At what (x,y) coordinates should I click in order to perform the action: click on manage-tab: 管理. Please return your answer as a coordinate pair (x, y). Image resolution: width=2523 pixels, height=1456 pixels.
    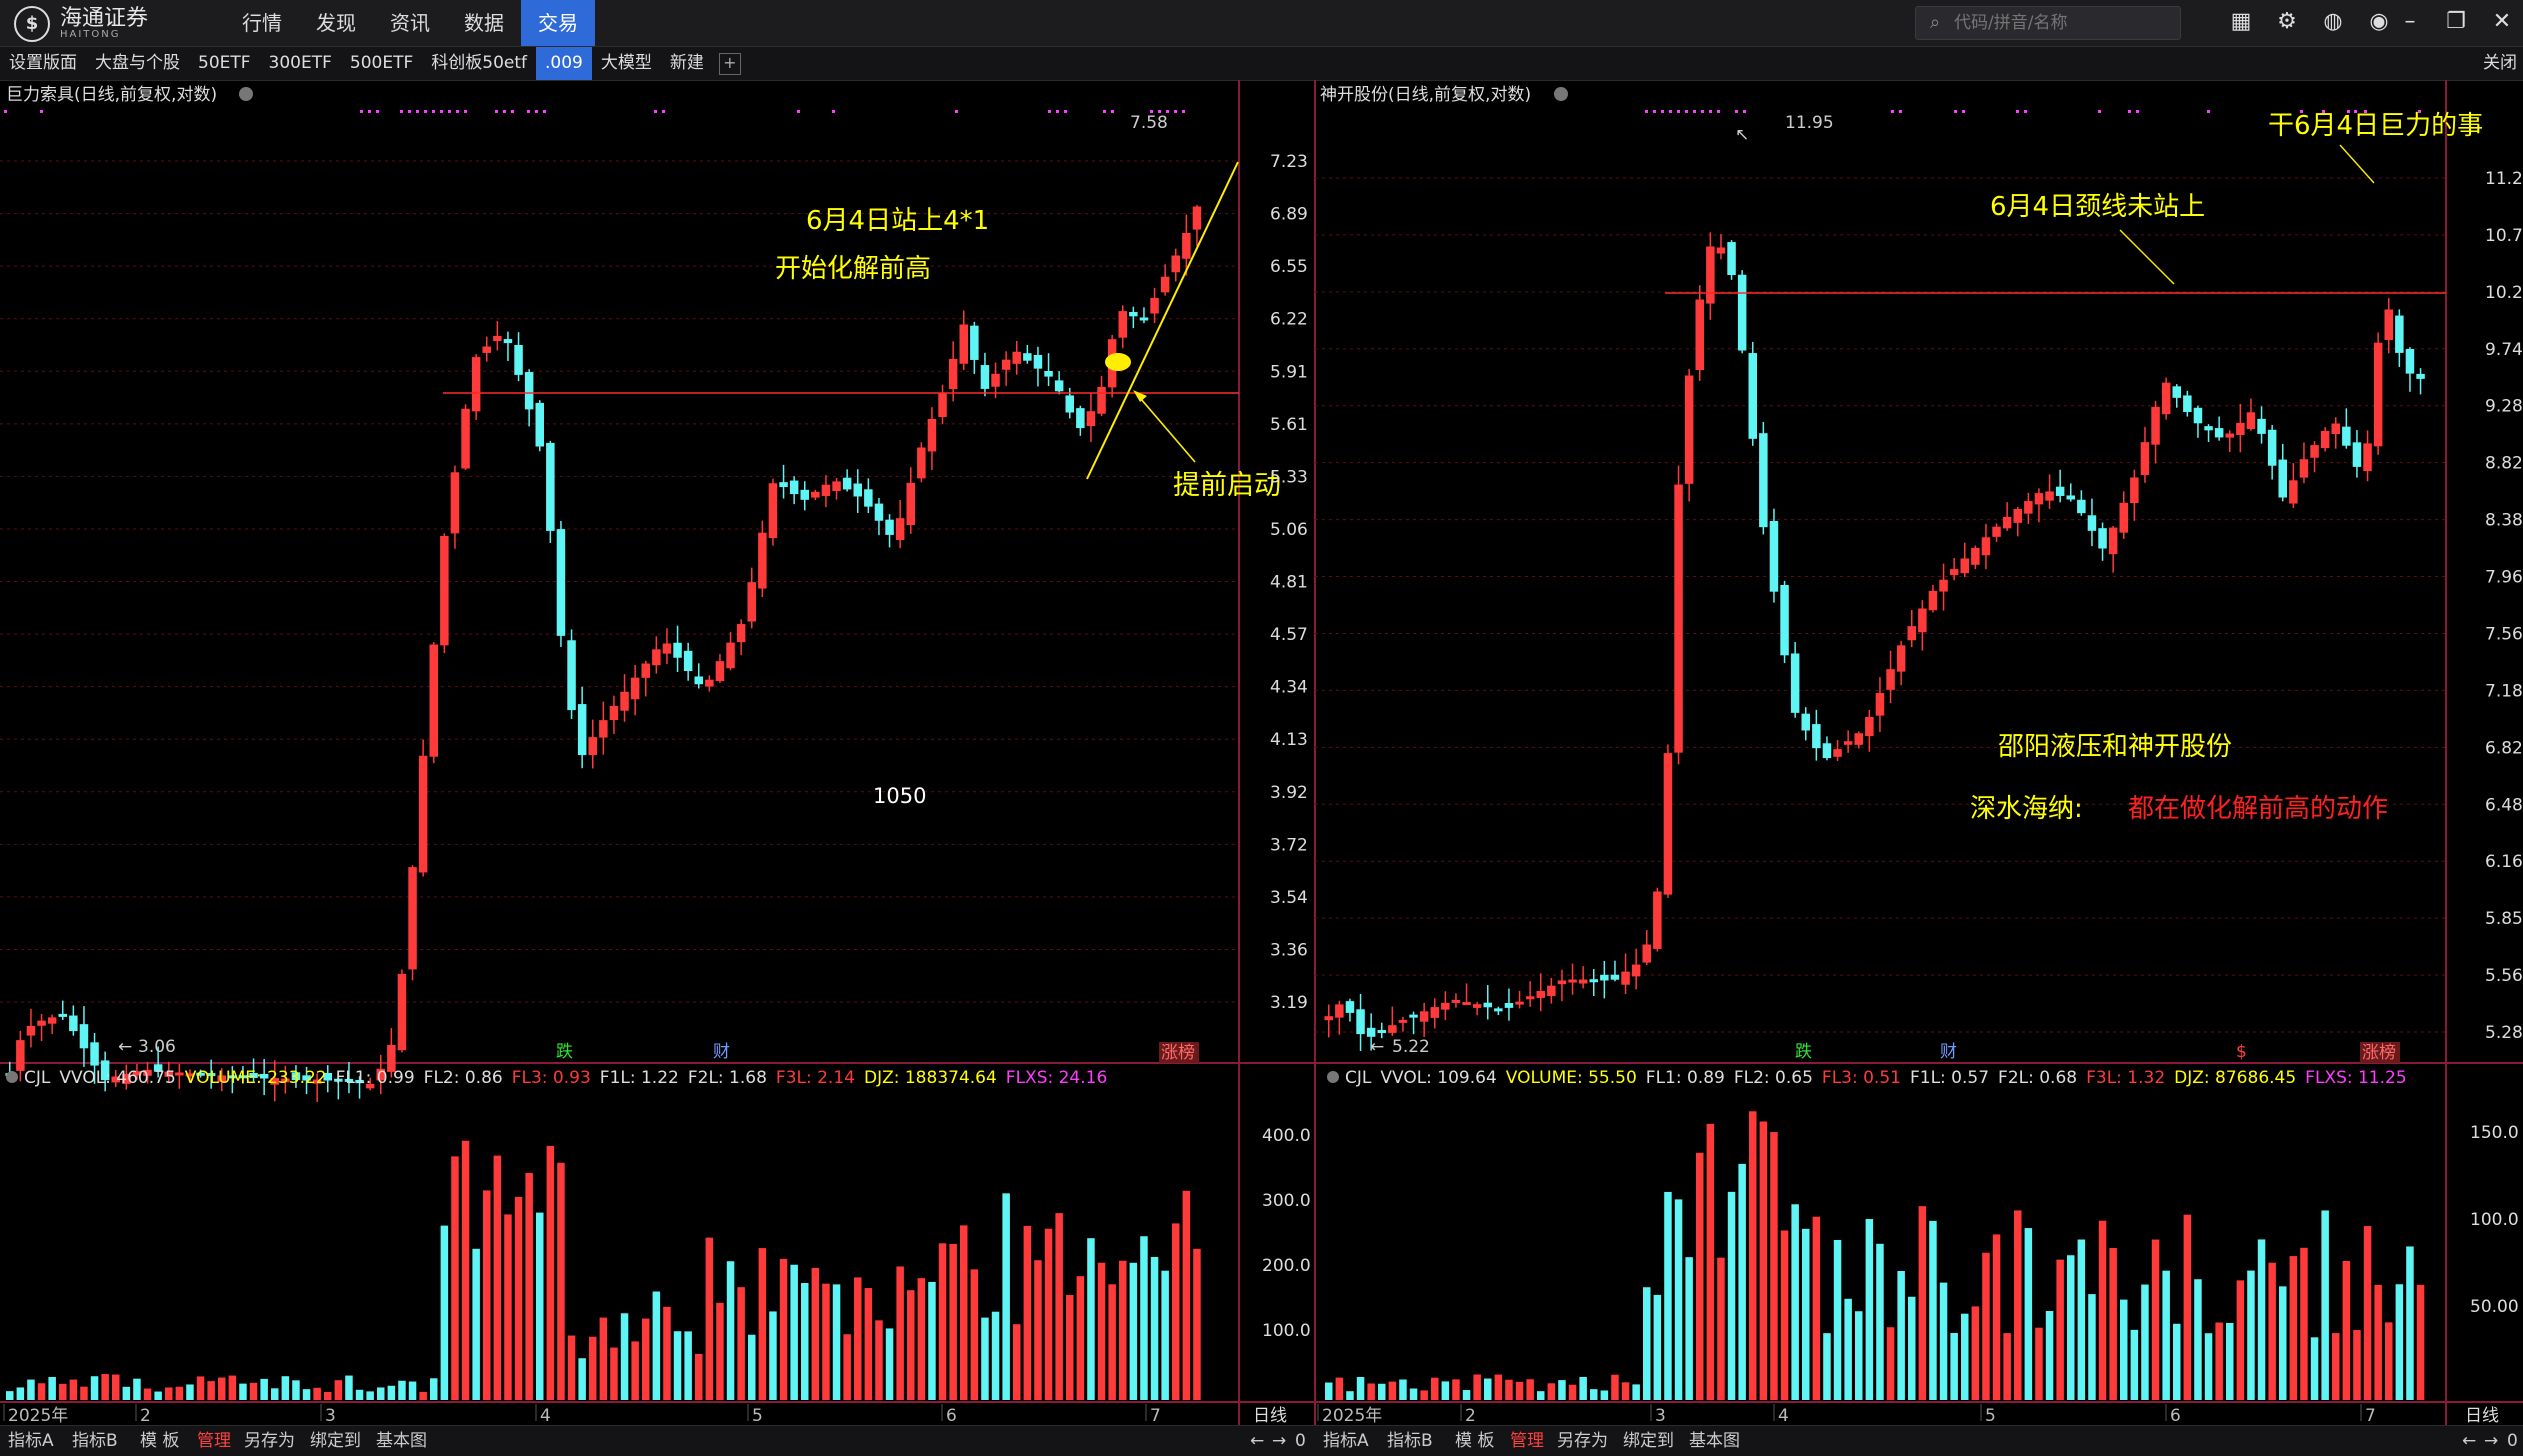
    Looking at the image, I should click on (214, 1441).